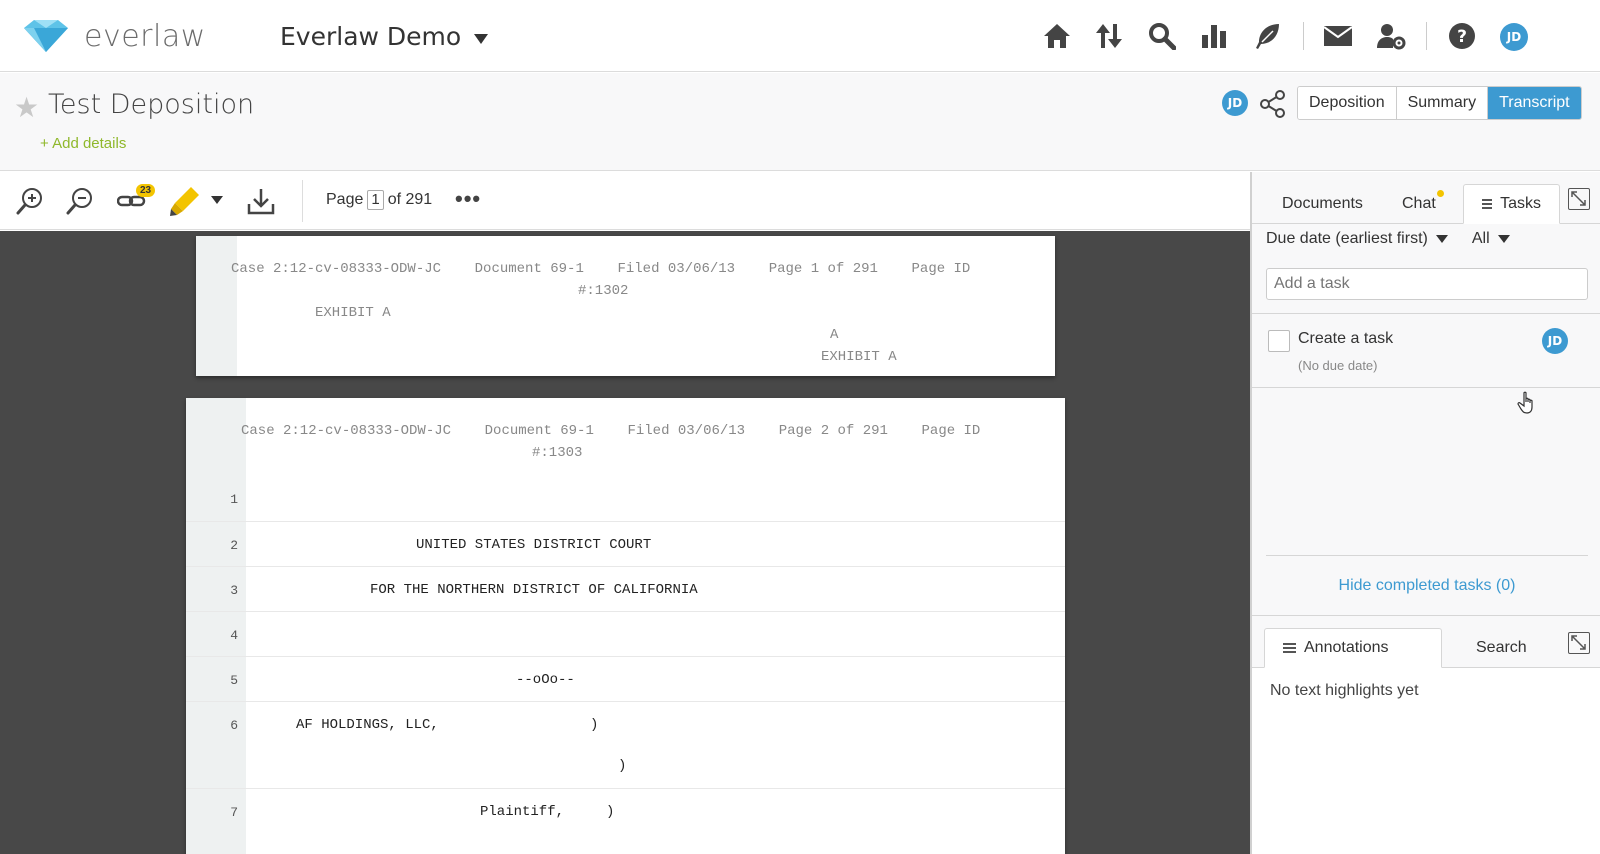  I want to click on zoom-in-icon, so click(30, 201).